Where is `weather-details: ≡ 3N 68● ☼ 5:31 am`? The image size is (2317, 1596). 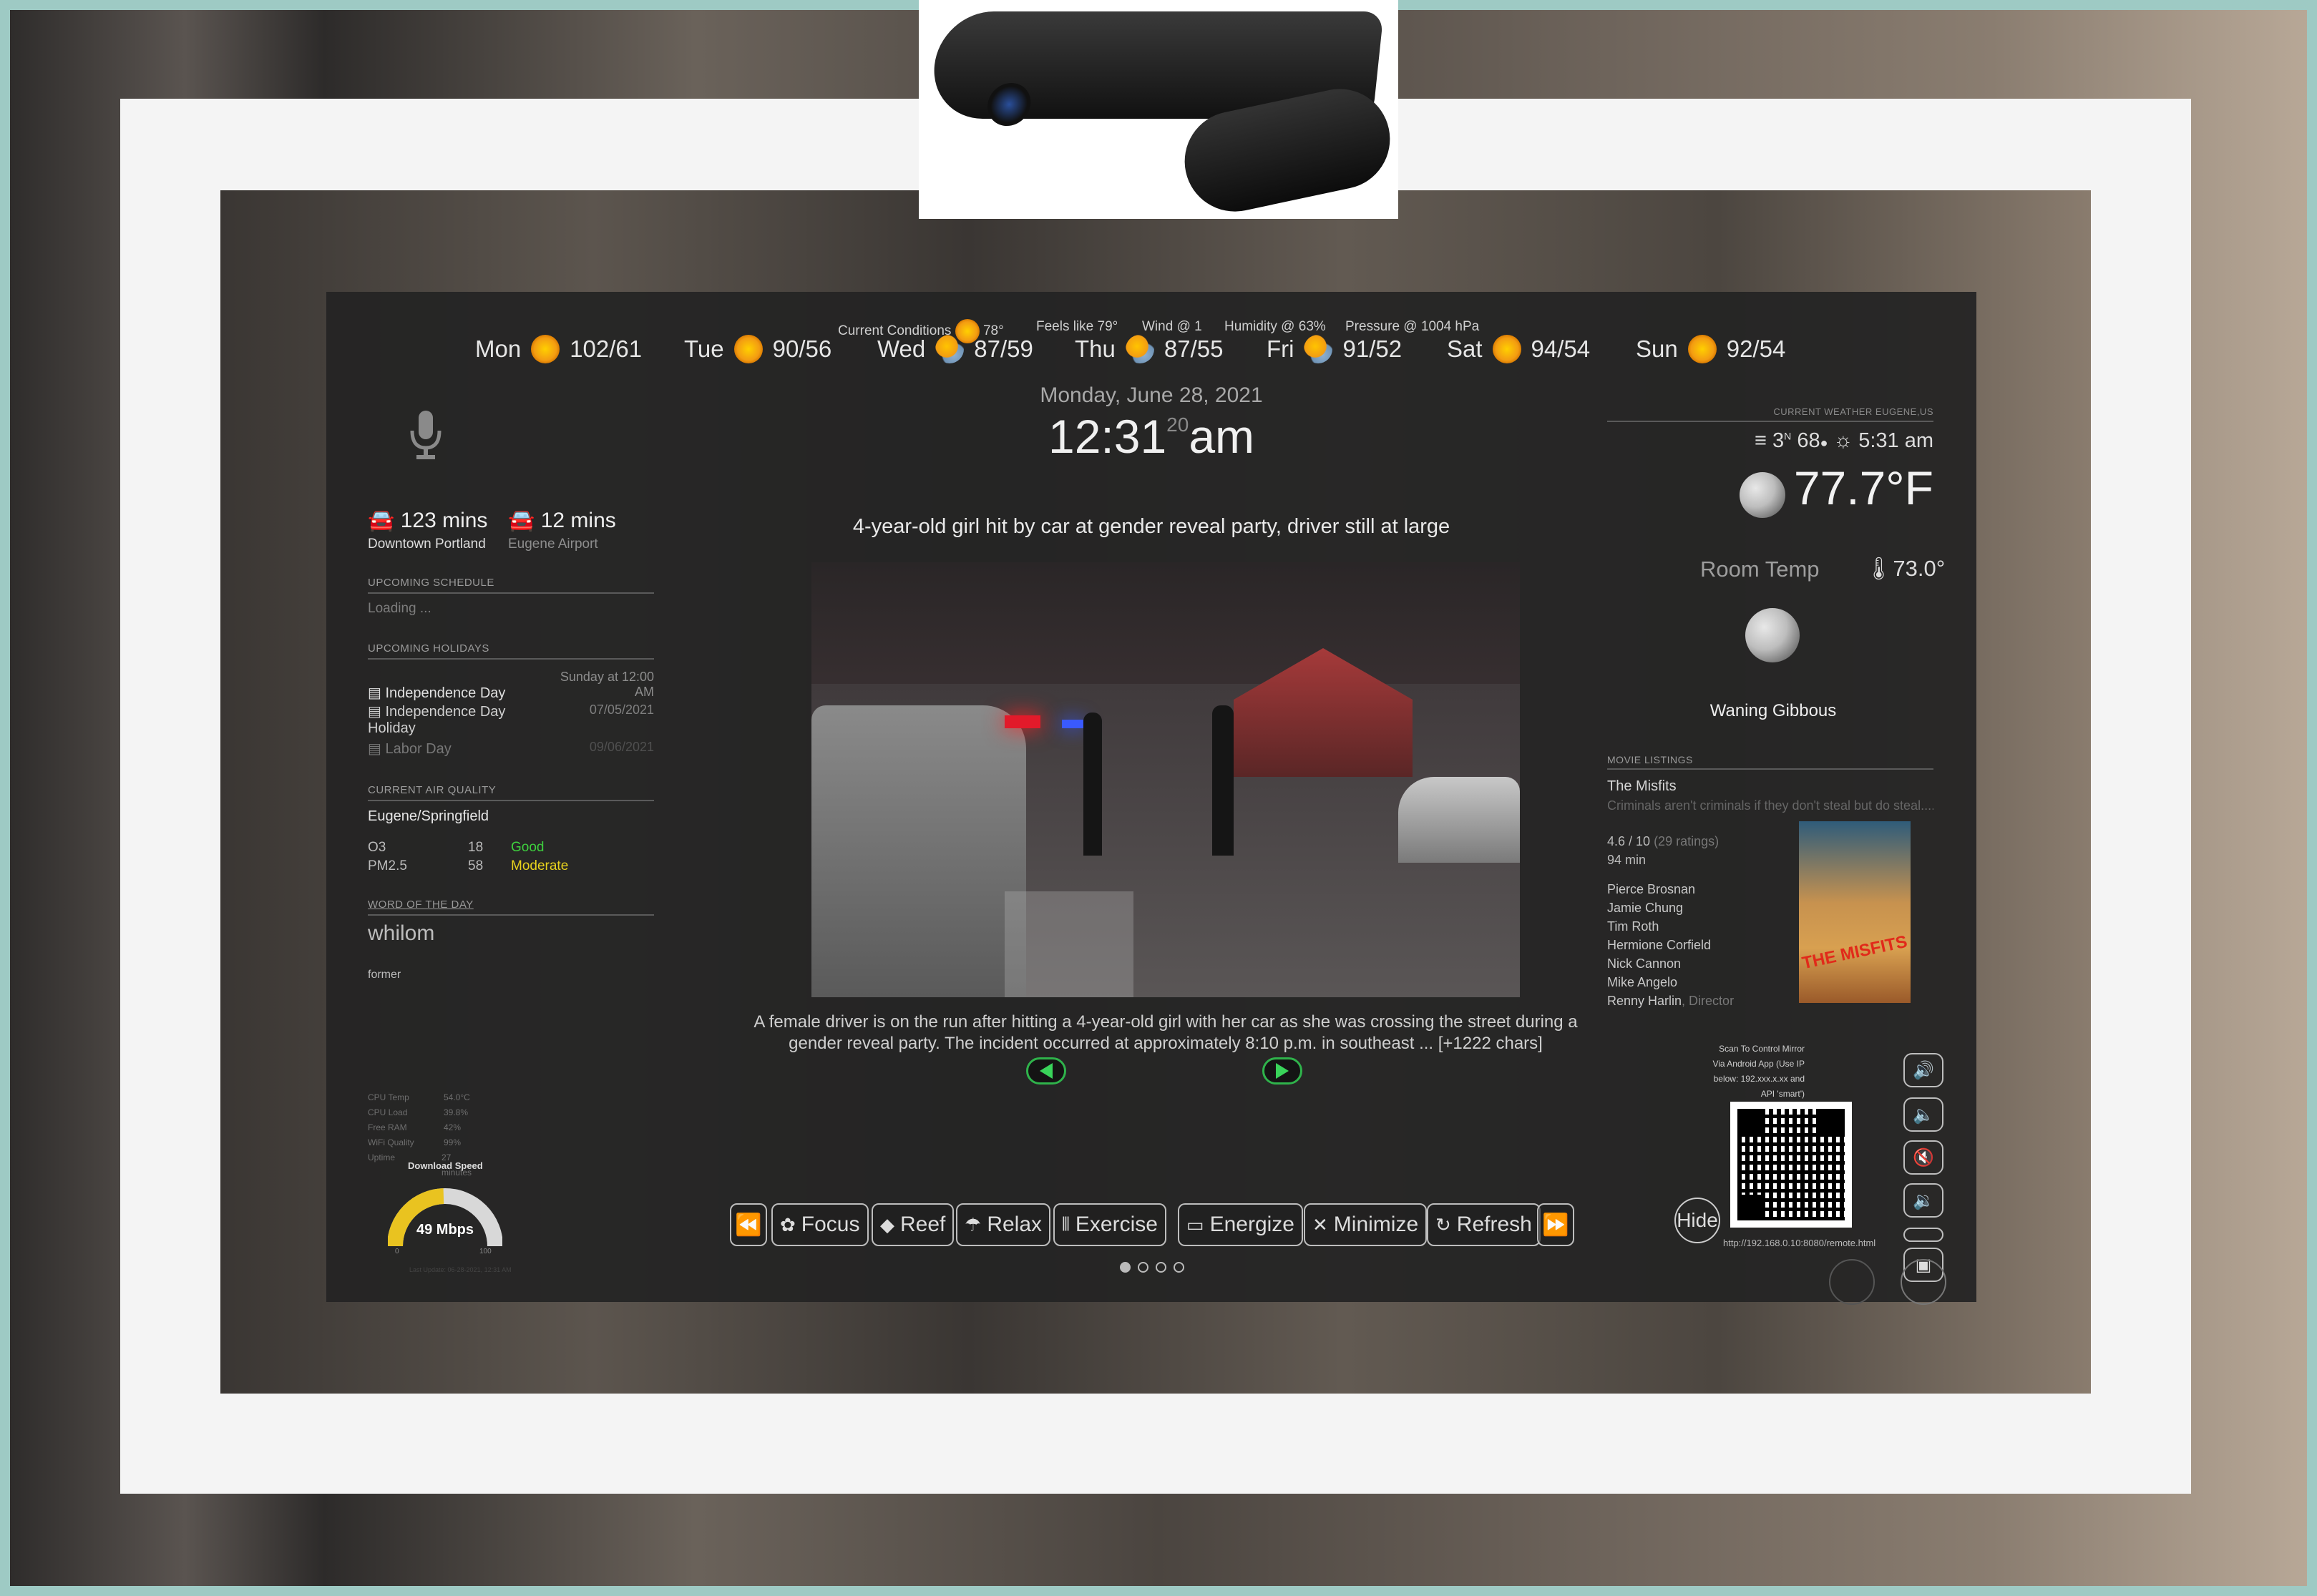
weather-details: ≡ 3N 68● ☼ 5:31 am is located at coordinates (1844, 440).